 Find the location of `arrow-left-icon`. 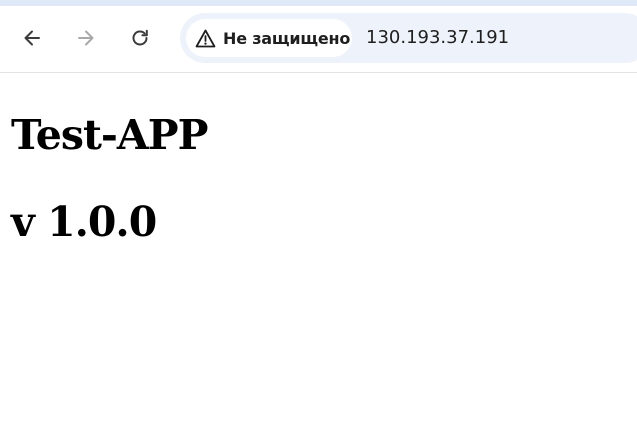

arrow-left-icon is located at coordinates (32, 38).